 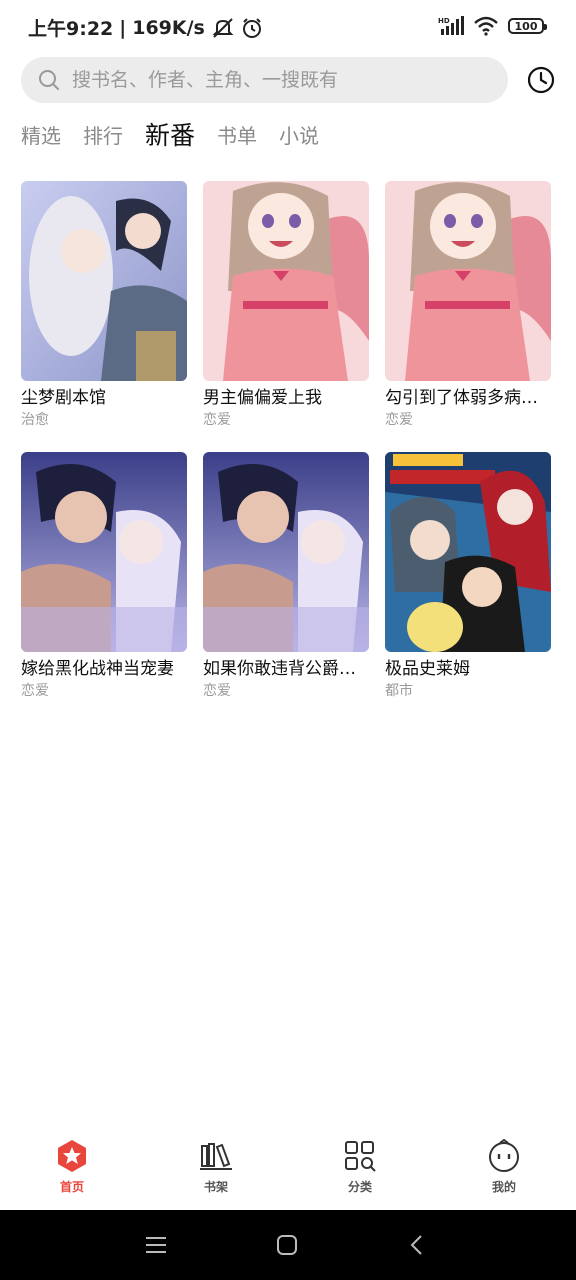 I want to click on back-chevron-icon, so click(x=417, y=1245).